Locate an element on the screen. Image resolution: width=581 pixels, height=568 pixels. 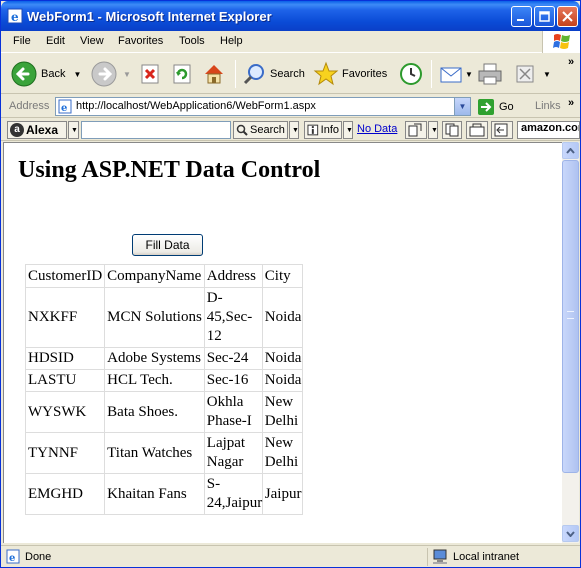
maximize-button is located at coordinates (544, 16).